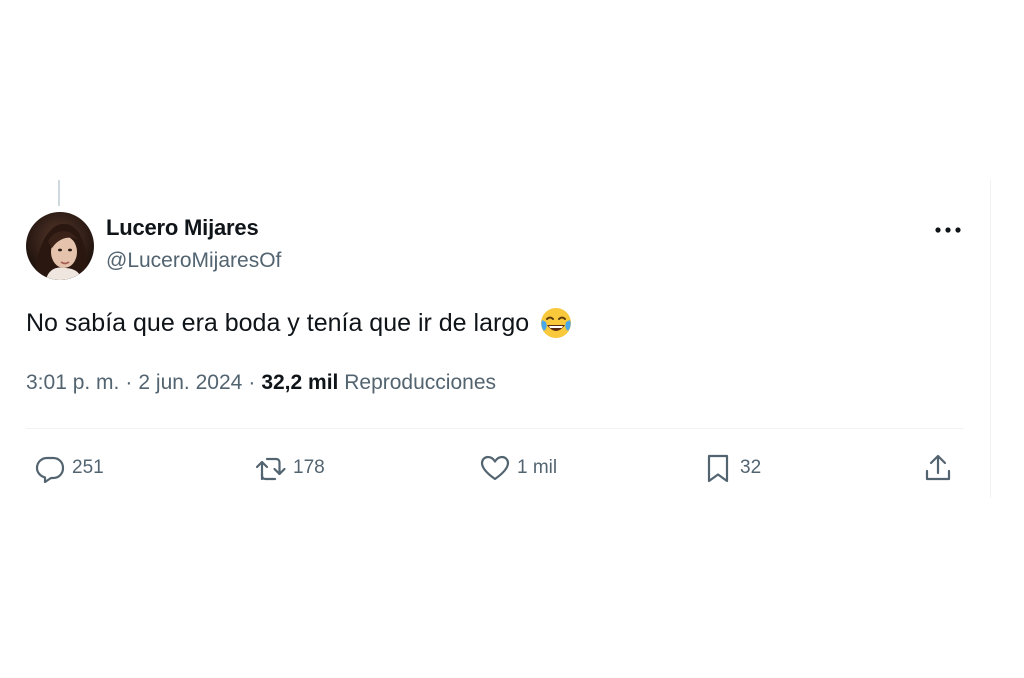 The height and width of the screenshot is (678, 1024). Describe the element at coordinates (420, 382) in the screenshot. I see `views-label: Reproducciones` at that location.